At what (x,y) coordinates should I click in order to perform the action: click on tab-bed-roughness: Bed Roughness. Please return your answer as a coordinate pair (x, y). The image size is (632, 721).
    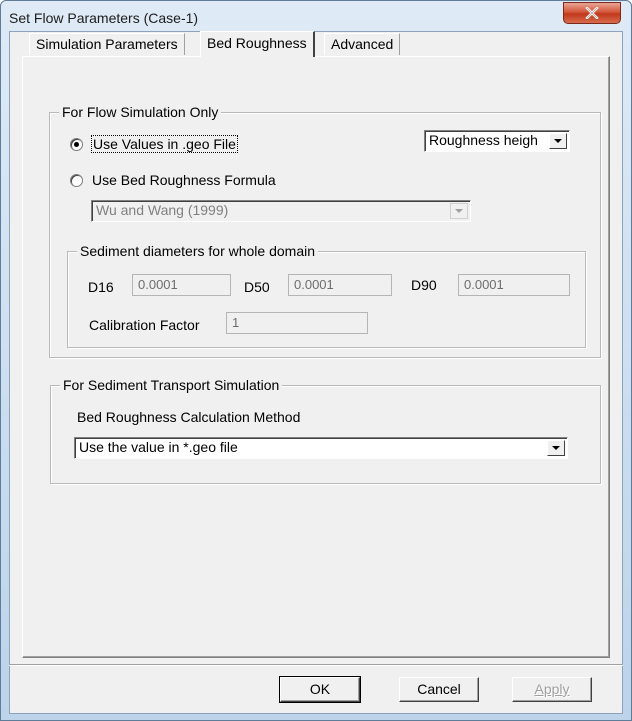
    Looking at the image, I should click on (257, 44).